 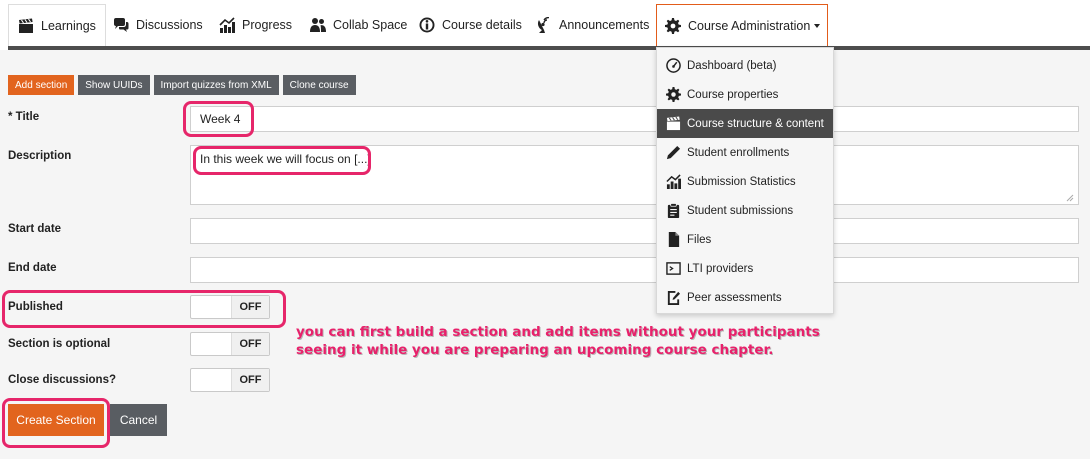 What do you see at coordinates (674, 239) in the screenshot?
I see `file-icon` at bounding box center [674, 239].